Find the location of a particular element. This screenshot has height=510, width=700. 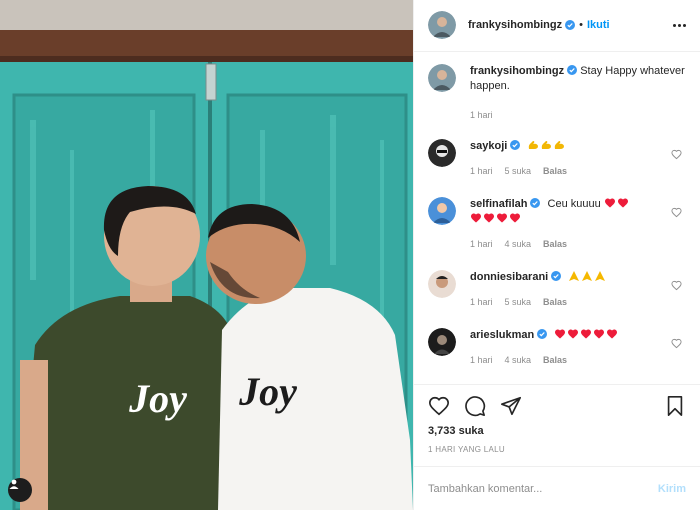

comment-item: arieslukman 1 hari 4 suka Balas is located at coordinates (557, 347).